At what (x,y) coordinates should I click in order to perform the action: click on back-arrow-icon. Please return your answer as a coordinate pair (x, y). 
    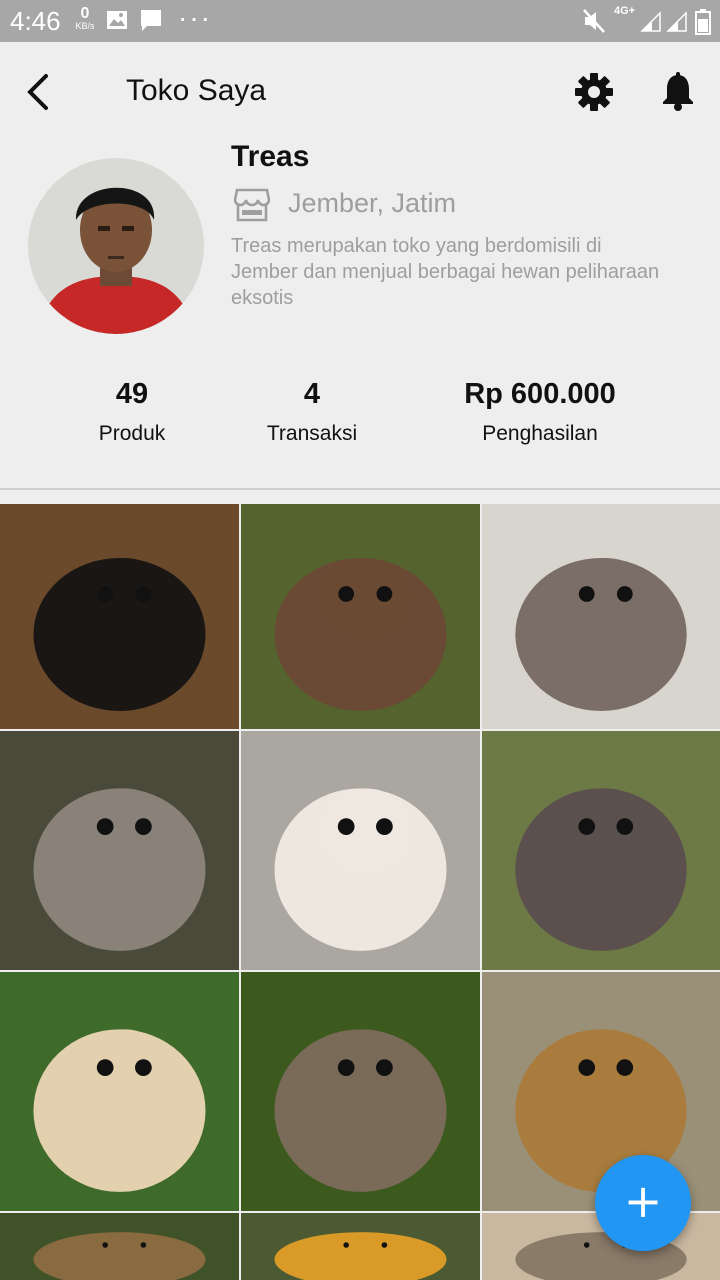
    Looking at the image, I should click on (38, 92).